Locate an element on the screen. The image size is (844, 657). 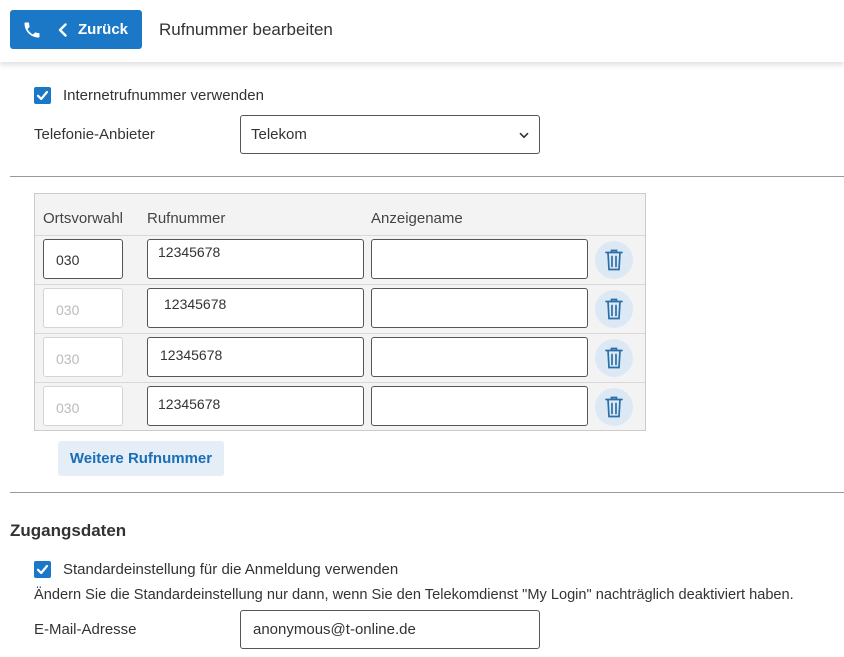
back-button: Zurück is located at coordinates (76, 29).